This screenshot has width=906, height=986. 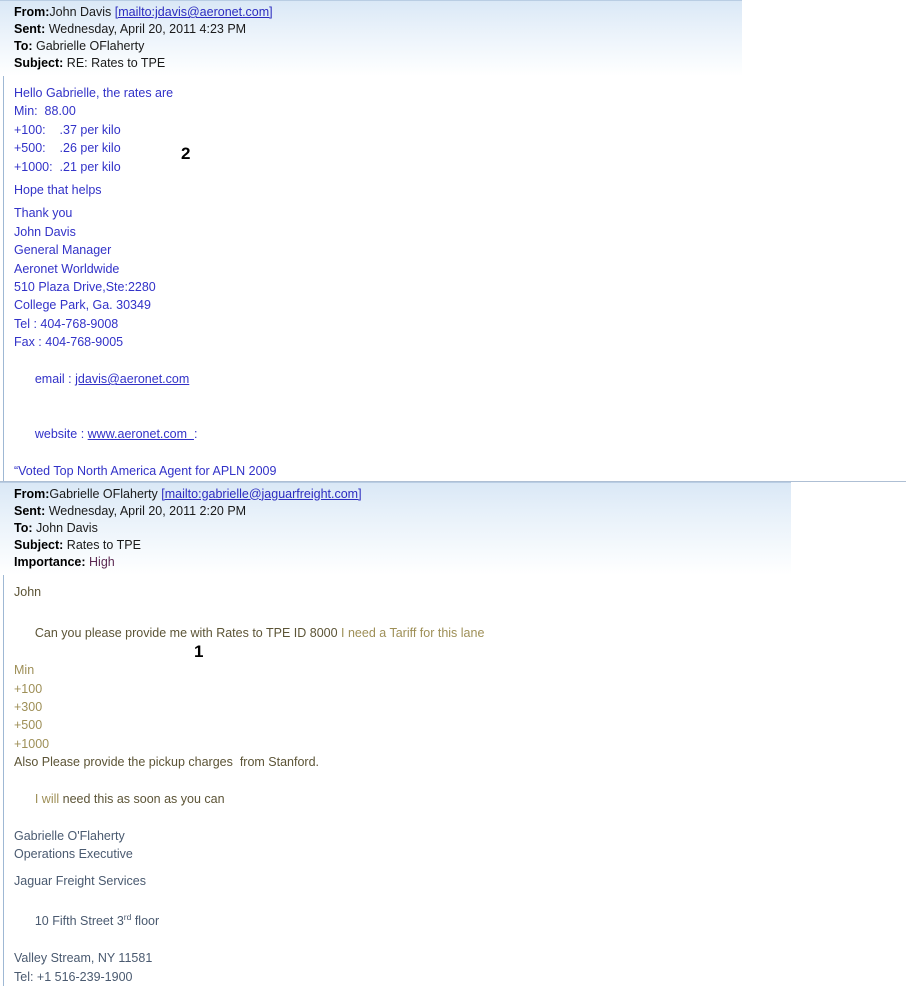 What do you see at coordinates (402, 528) in the screenshot?
I see `to-line: To: John Davis` at bounding box center [402, 528].